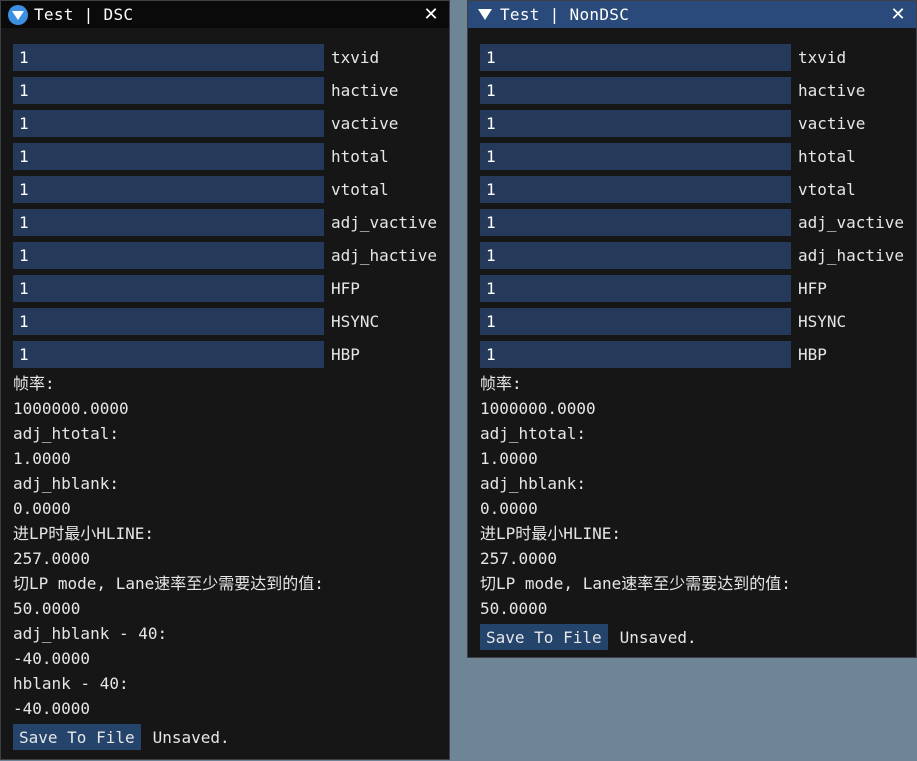 This screenshot has width=917, height=761. Describe the element at coordinates (90, 633) in the screenshot. I see `adj-hblank-minus-40-label: adj_hblank - 40:` at that location.